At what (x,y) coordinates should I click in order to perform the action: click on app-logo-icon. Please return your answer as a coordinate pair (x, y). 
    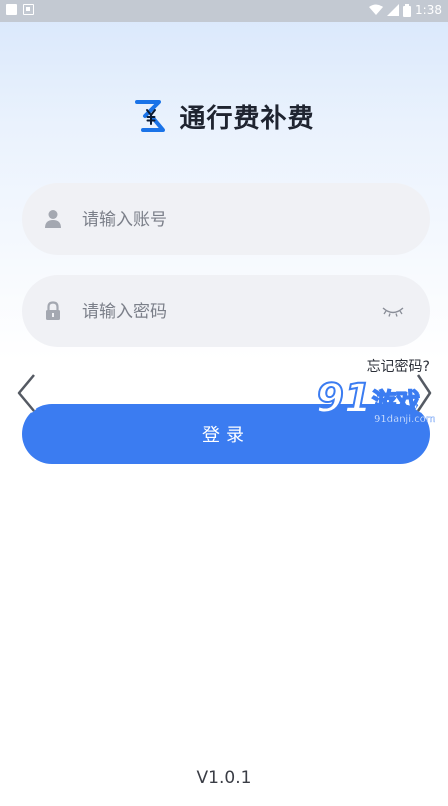
    Looking at the image, I should click on (150, 116).